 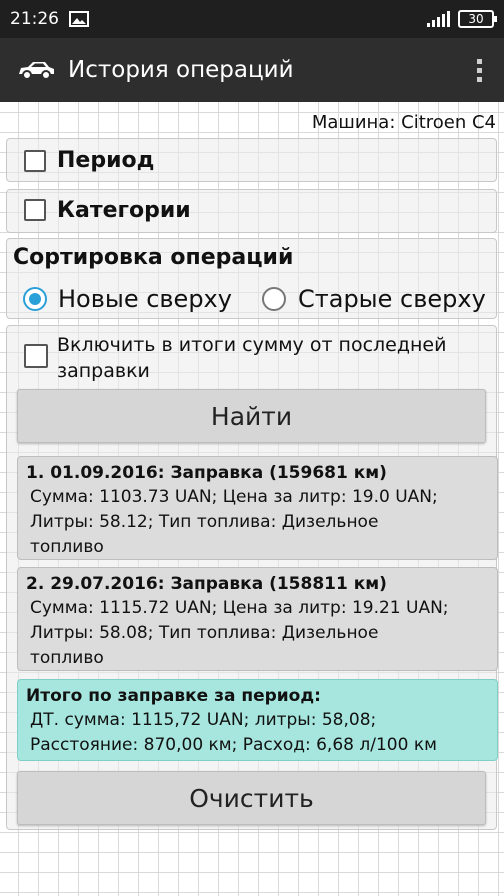 I want to click on action-bar: История операций, so click(x=252, y=70).